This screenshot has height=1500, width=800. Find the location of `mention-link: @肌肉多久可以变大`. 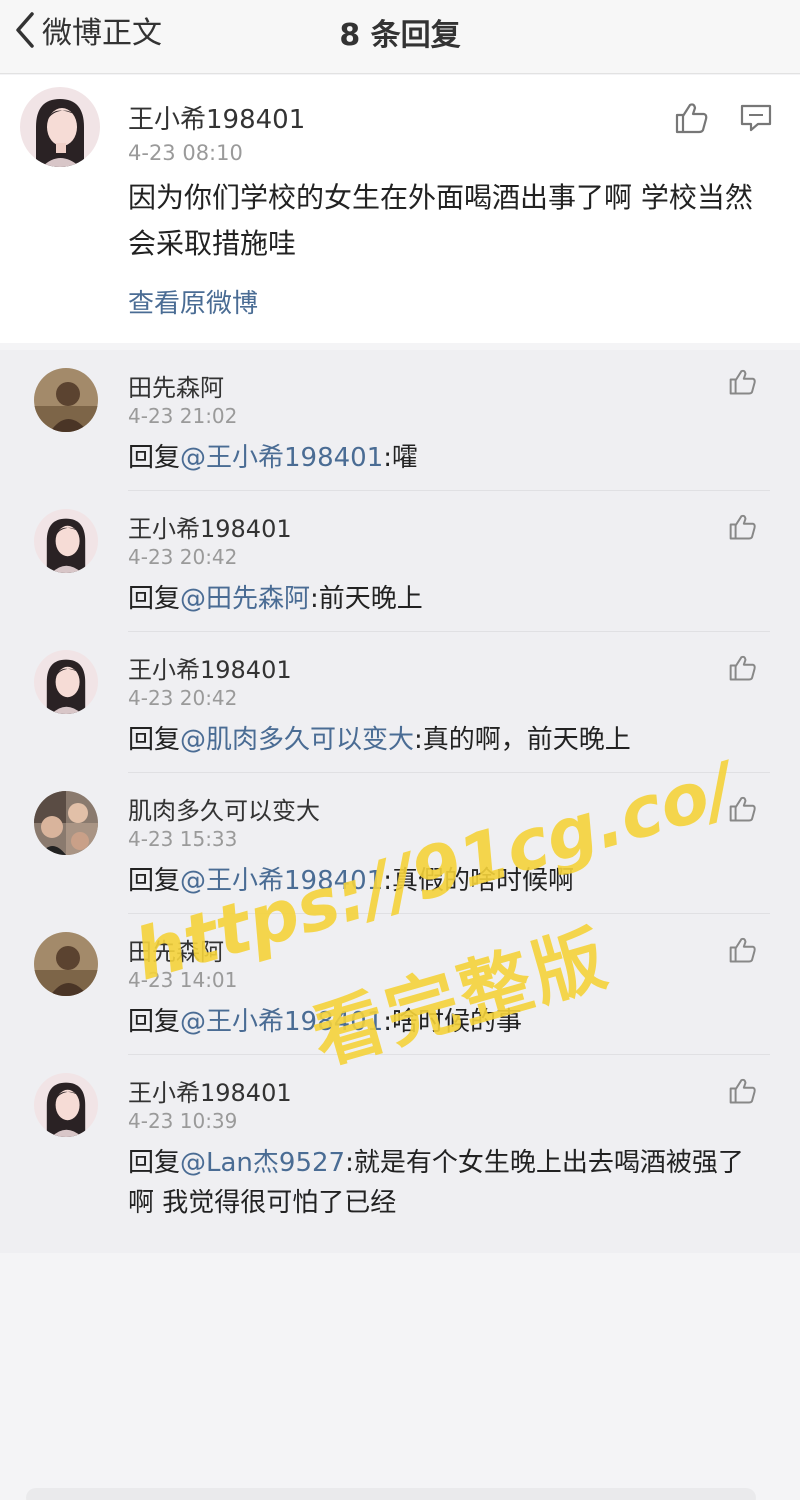

mention-link: @肌肉多久可以变大 is located at coordinates (297, 740).